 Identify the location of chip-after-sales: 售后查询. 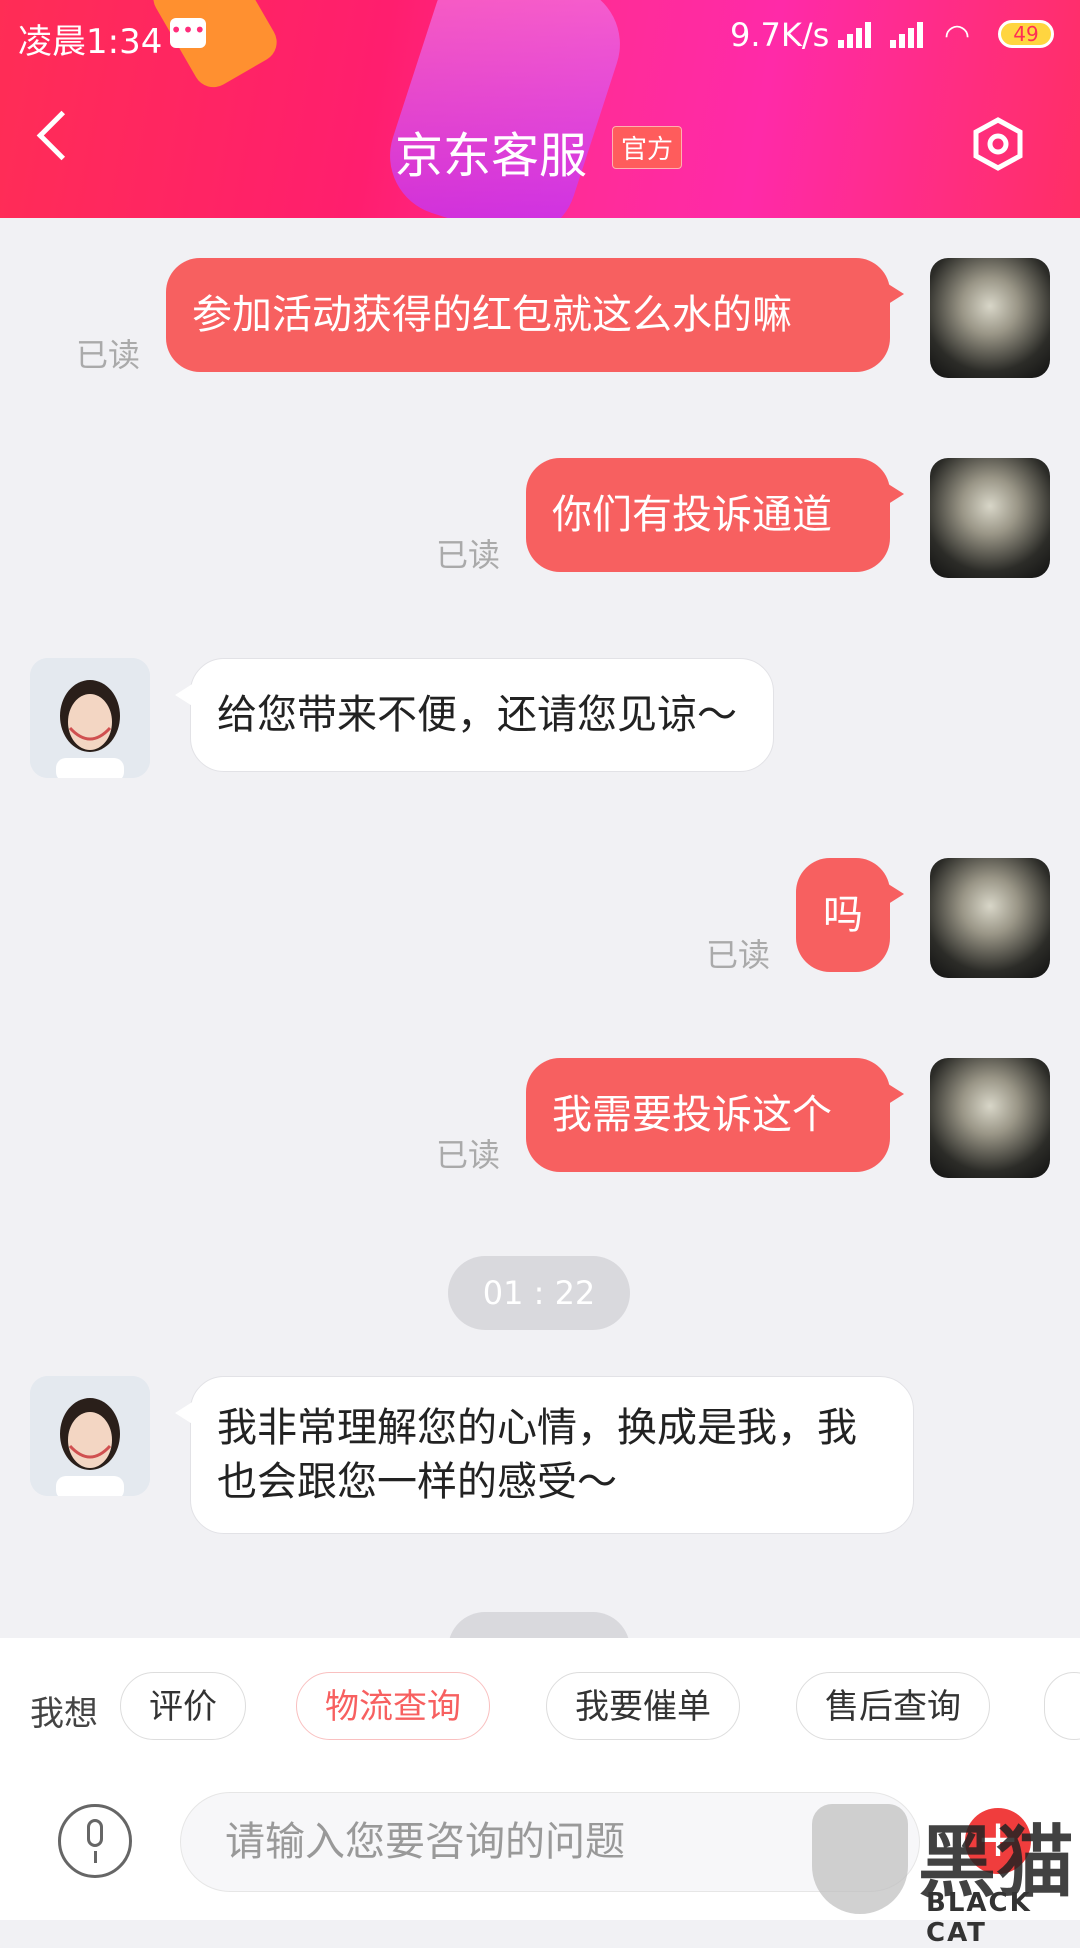
(893, 1706).